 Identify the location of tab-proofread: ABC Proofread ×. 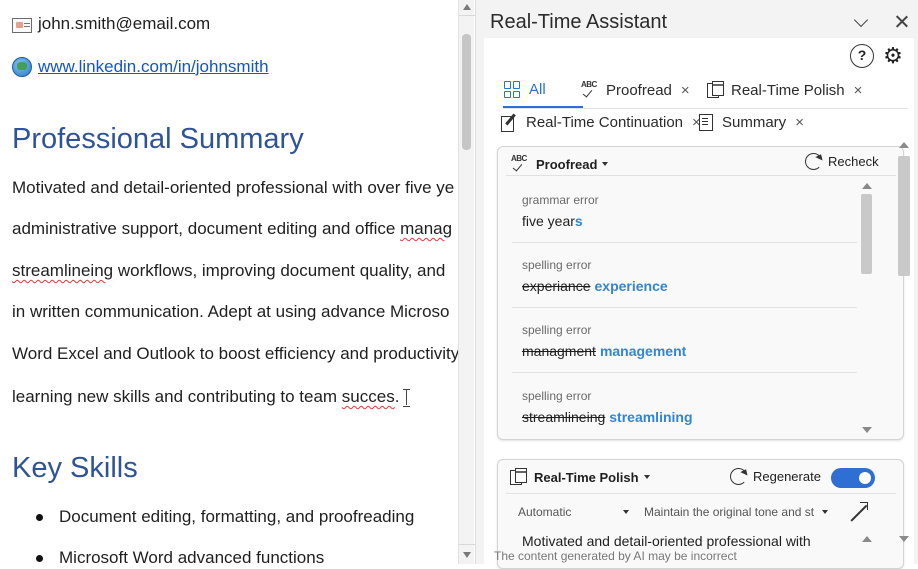
(635, 89).